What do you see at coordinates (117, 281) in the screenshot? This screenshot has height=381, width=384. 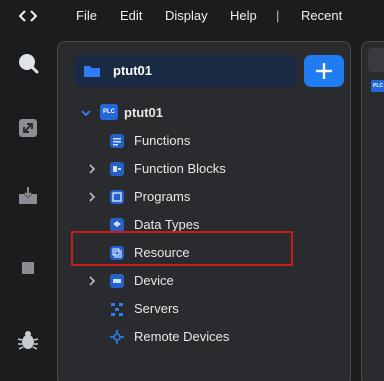 I see `device-icon` at bounding box center [117, 281].